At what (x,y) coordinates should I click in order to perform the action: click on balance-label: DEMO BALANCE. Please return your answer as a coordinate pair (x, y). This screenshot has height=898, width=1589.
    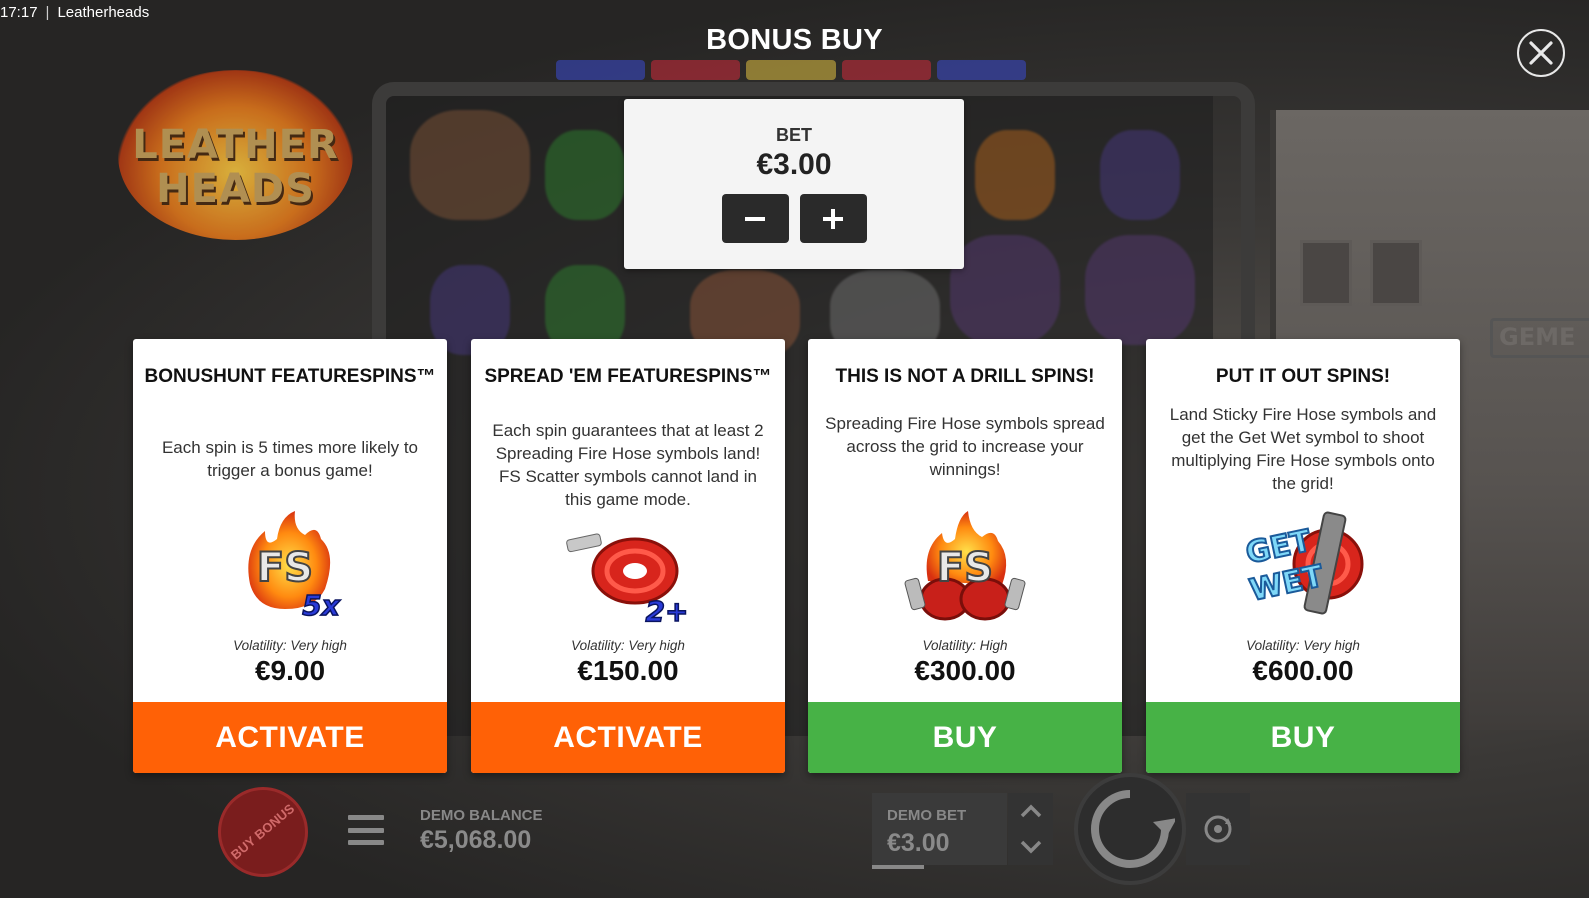
    Looking at the image, I should click on (481, 815).